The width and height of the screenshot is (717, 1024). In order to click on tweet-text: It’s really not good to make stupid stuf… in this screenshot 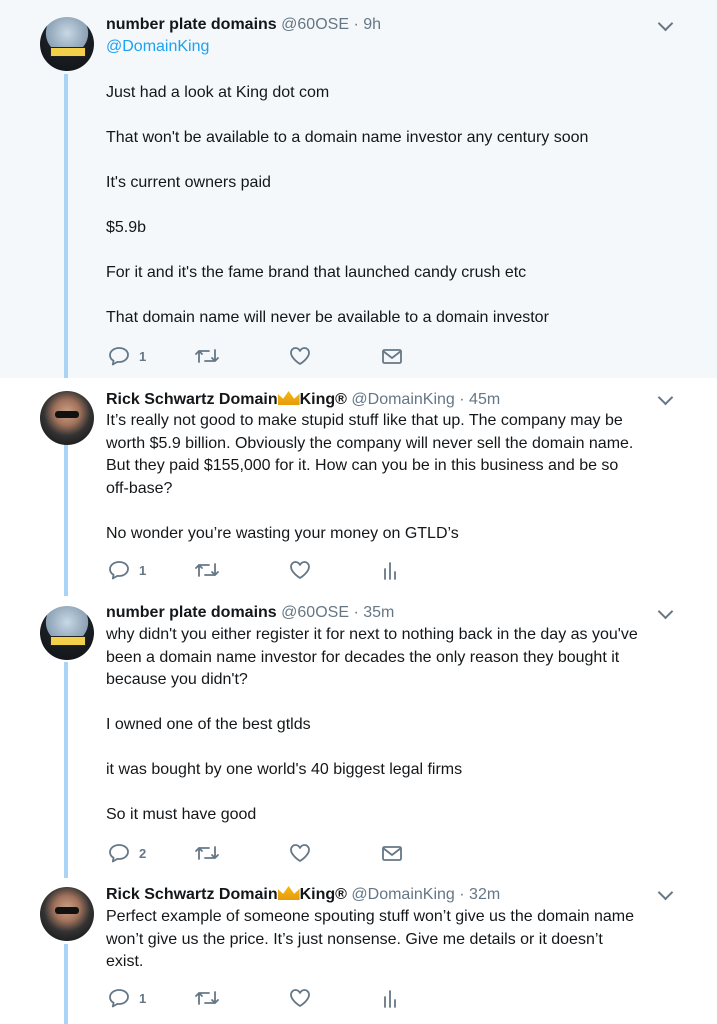, I will do `click(386, 477)`.